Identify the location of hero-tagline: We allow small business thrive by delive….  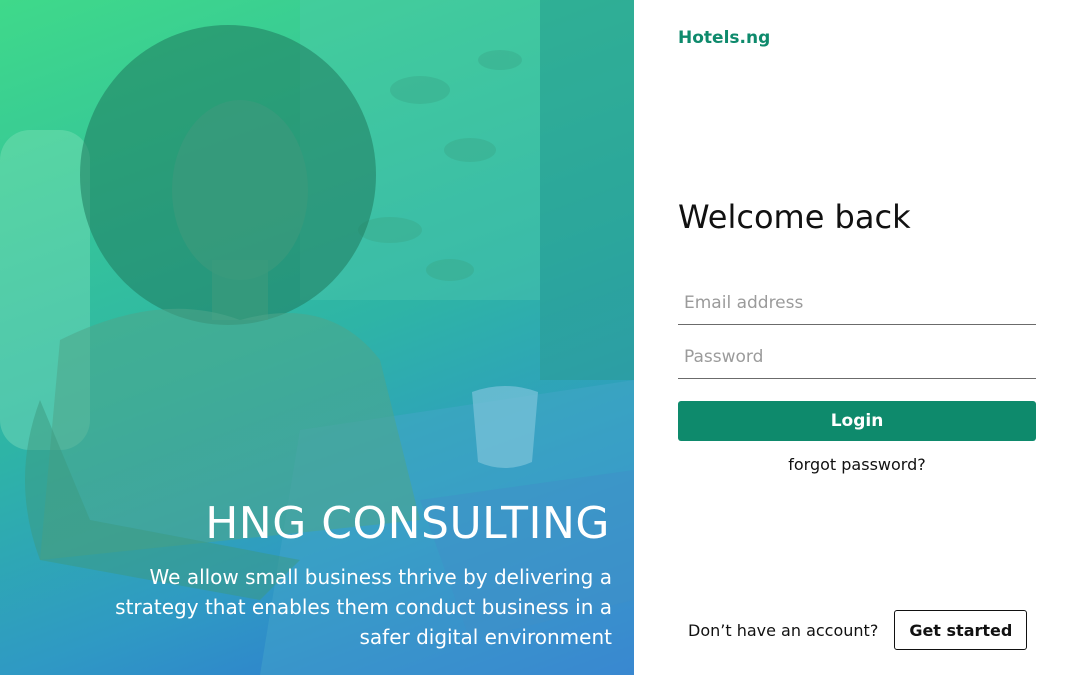
(363, 607).